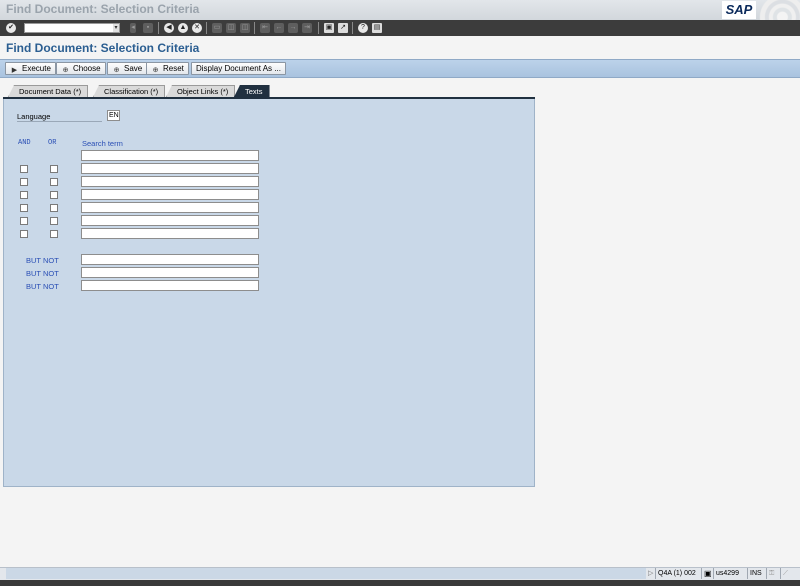 This screenshot has width=800, height=586. Describe the element at coordinates (771, 573) in the screenshot. I see `status-lock-icon: ⚿` at that location.